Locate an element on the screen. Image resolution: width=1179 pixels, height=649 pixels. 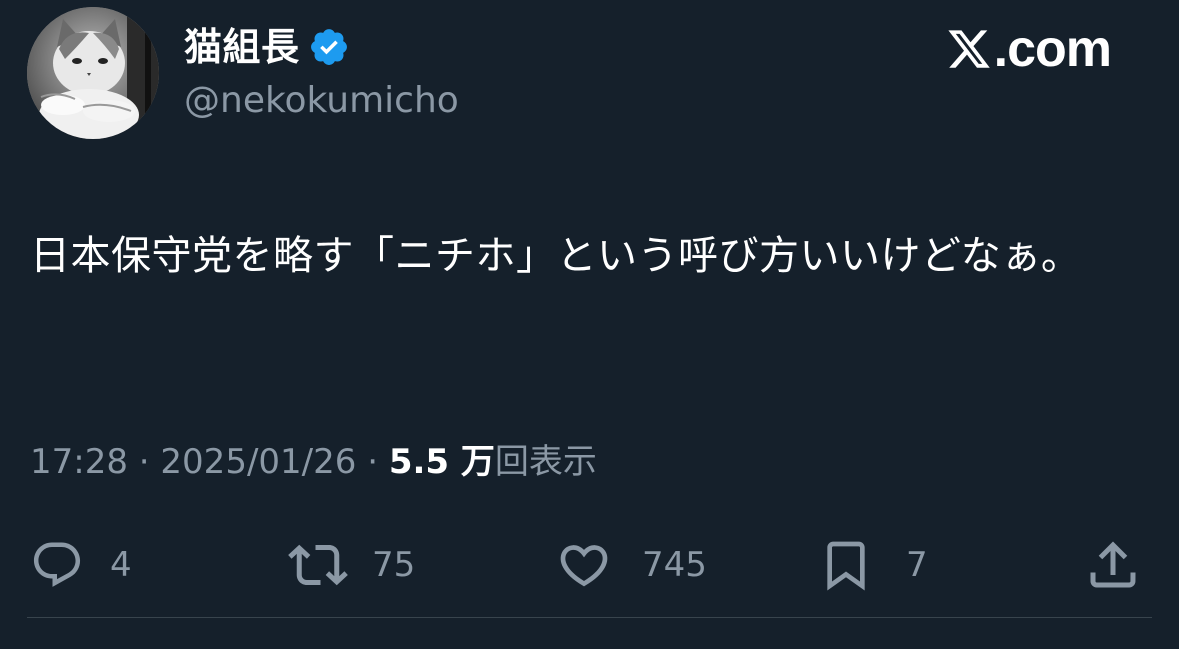
tweet-time: 17:28 is located at coordinates (79, 462).